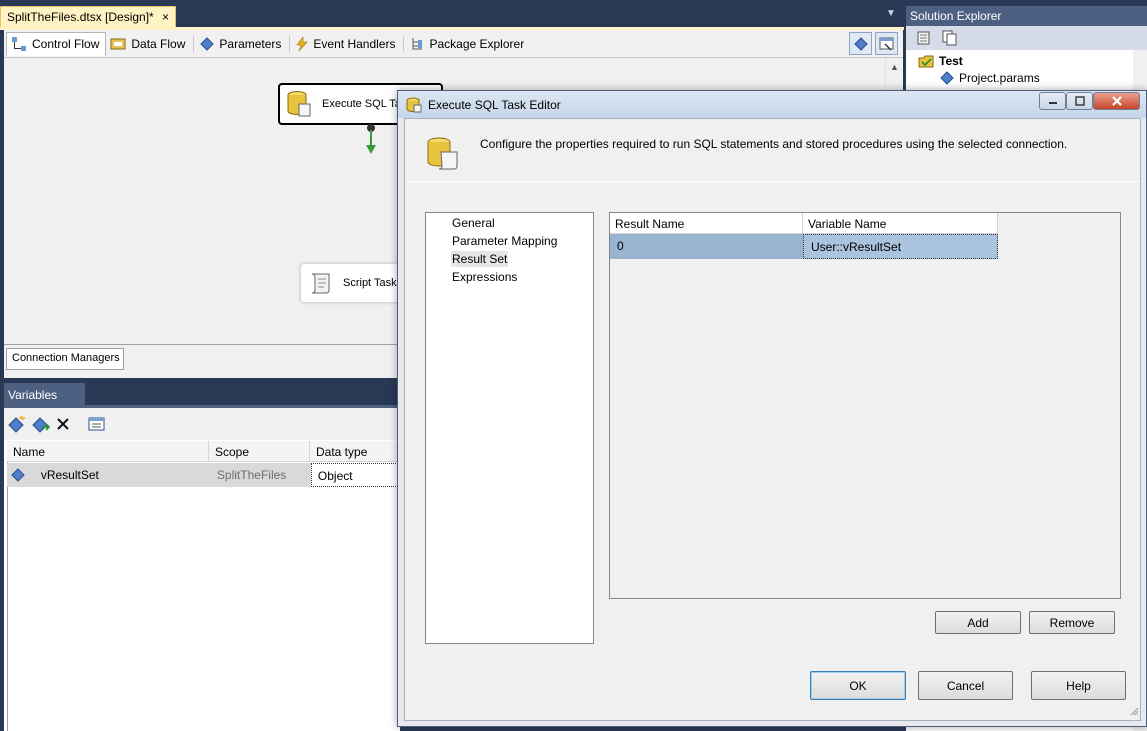 Image resolution: width=1147 pixels, height=731 pixels. I want to click on event-handlers-icon, so click(302, 43).